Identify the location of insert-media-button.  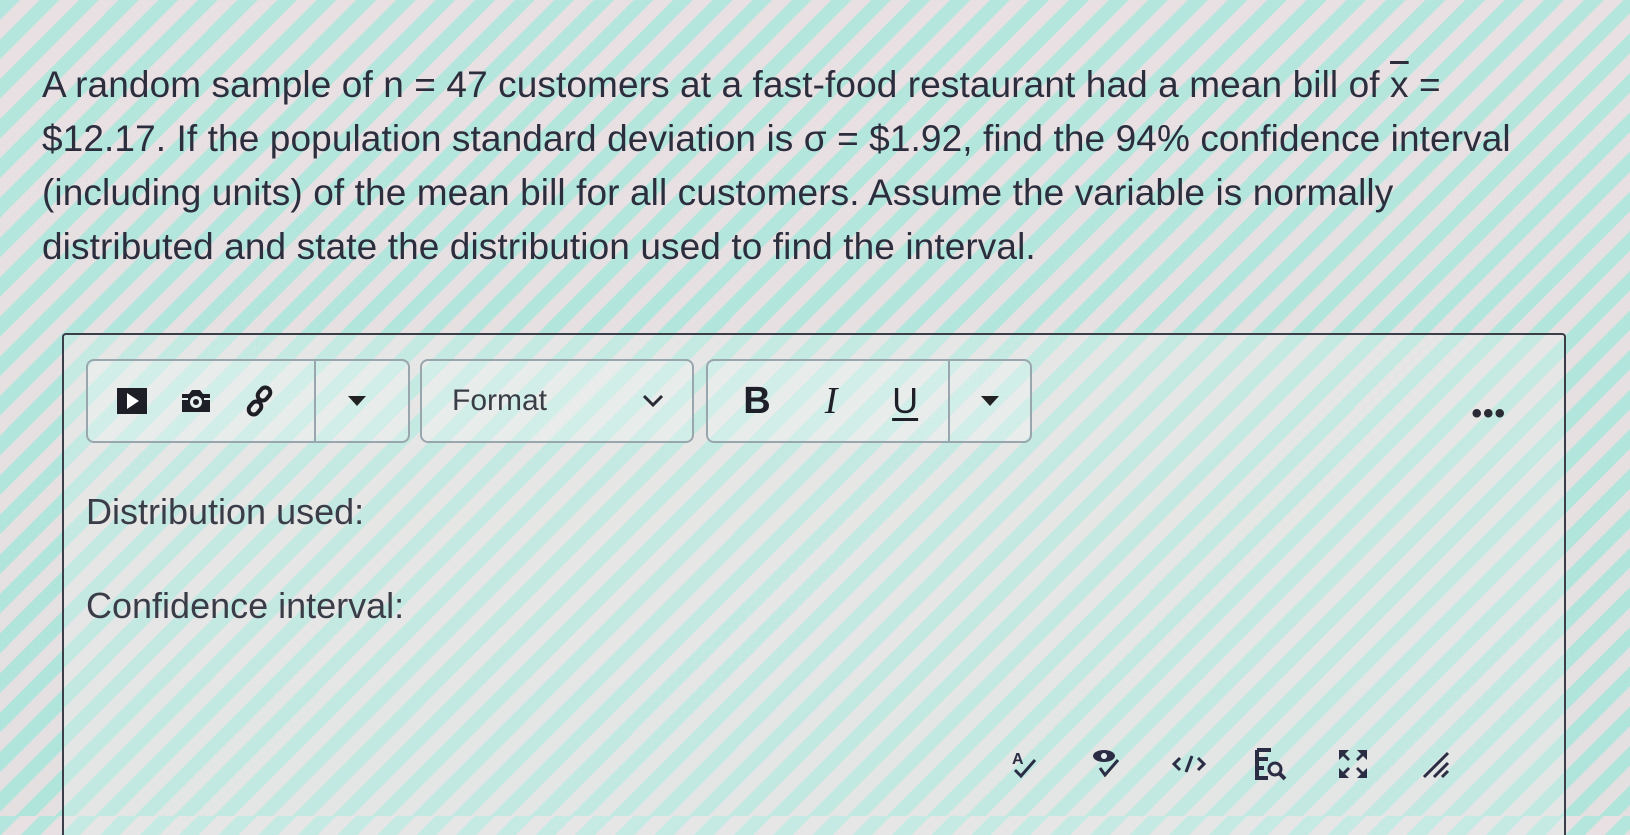
(132, 401).